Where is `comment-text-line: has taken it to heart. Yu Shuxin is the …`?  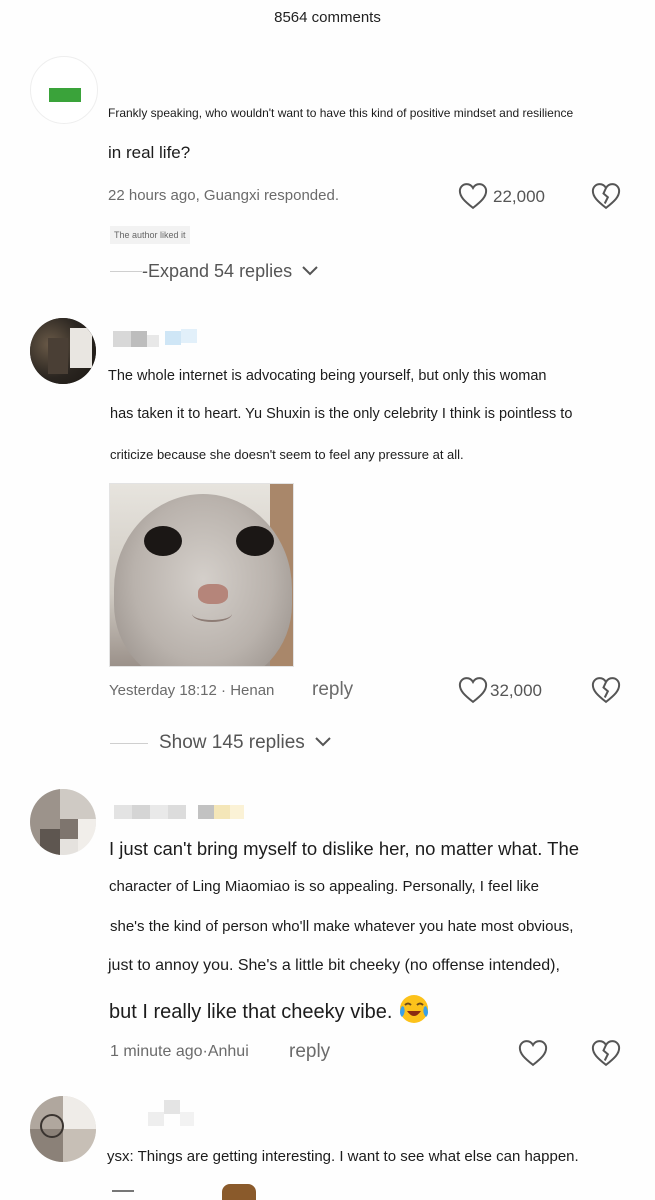
comment-text-line: has taken it to heart. Yu Shuxin is the … is located at coordinates (341, 414).